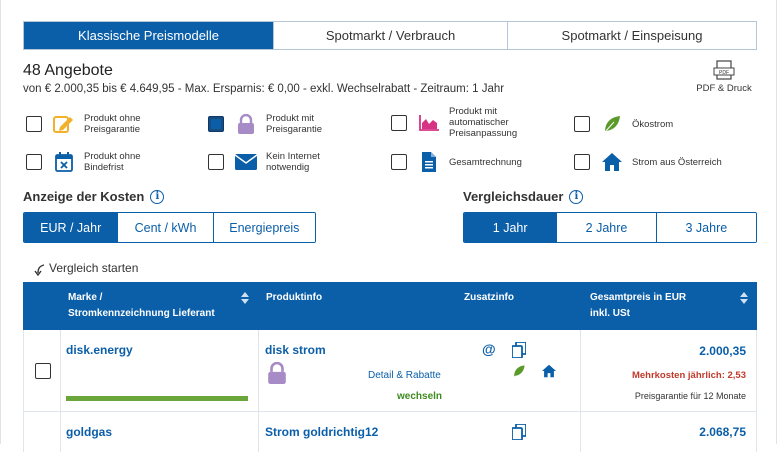  What do you see at coordinates (724, 73) in the screenshot?
I see `svg-text: PDF` at bounding box center [724, 73].